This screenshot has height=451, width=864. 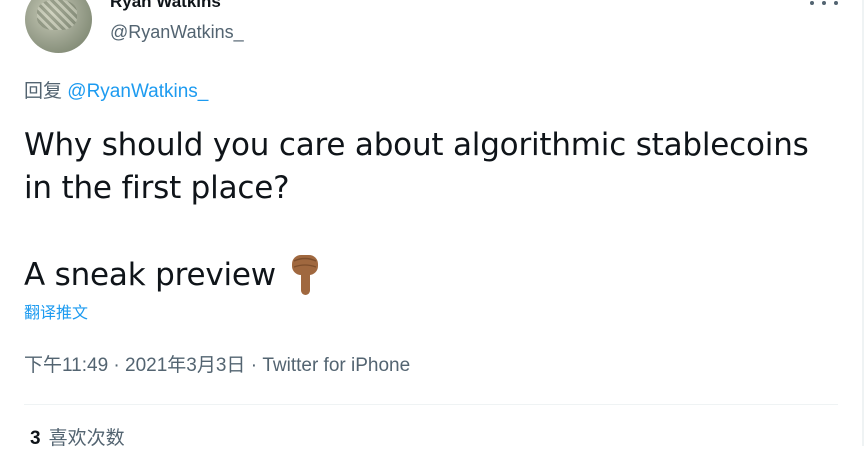 What do you see at coordinates (431, 404) in the screenshot?
I see `divider` at bounding box center [431, 404].